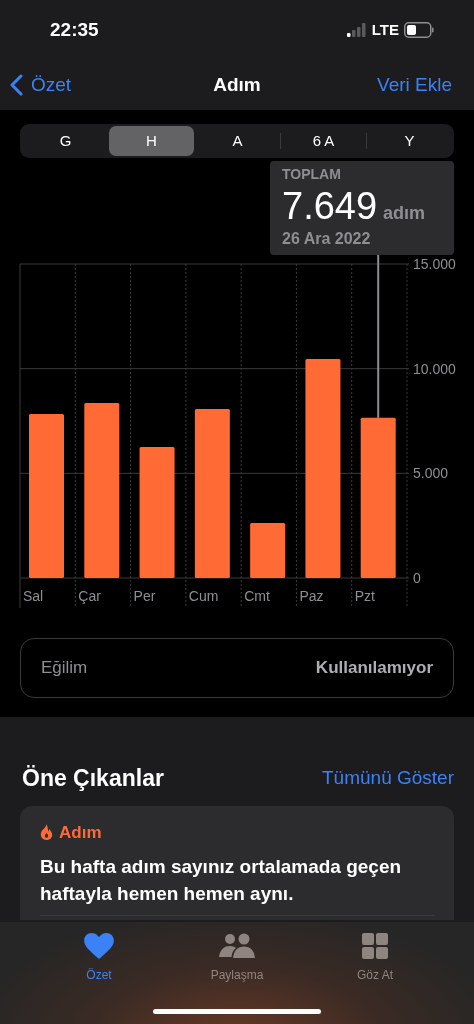 The image size is (474, 1024). What do you see at coordinates (375, 978) in the screenshot?
I see `tab-bar-item: Göz At` at bounding box center [375, 978].